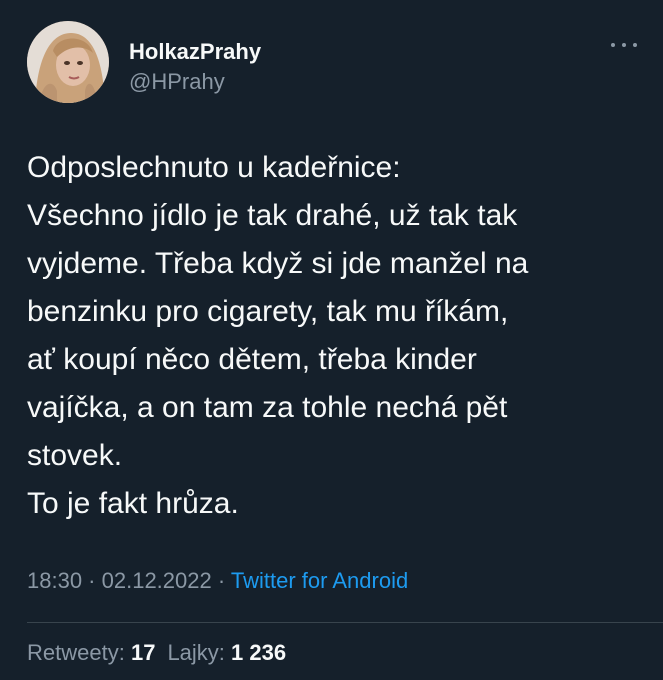 The height and width of the screenshot is (680, 663). I want to click on retweets-stat: Retweety: 17, so click(91, 652).